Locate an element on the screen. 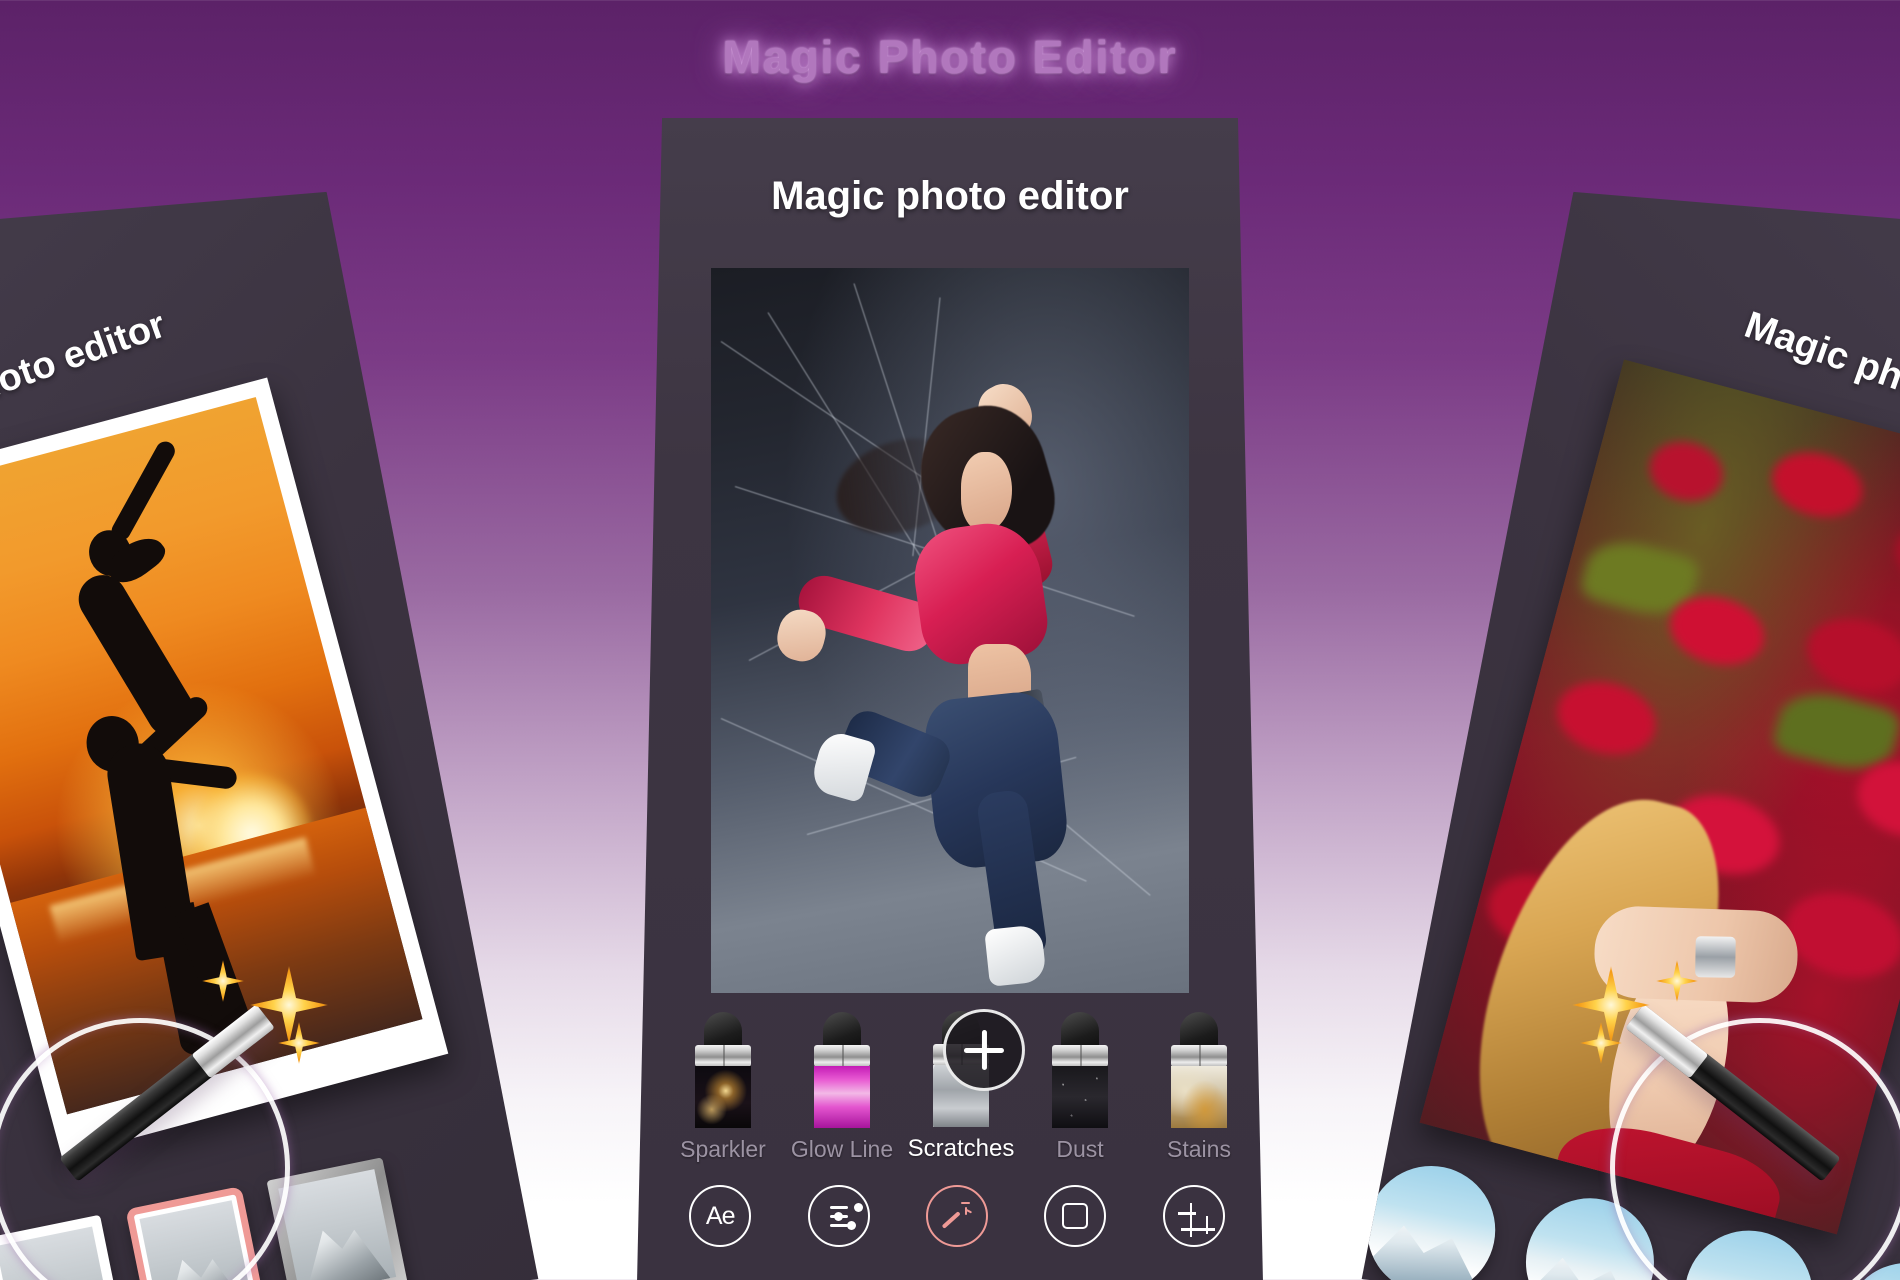 This screenshot has height=1280, width=1900. filter-thumbnail is located at coordinates (1431, 1217).